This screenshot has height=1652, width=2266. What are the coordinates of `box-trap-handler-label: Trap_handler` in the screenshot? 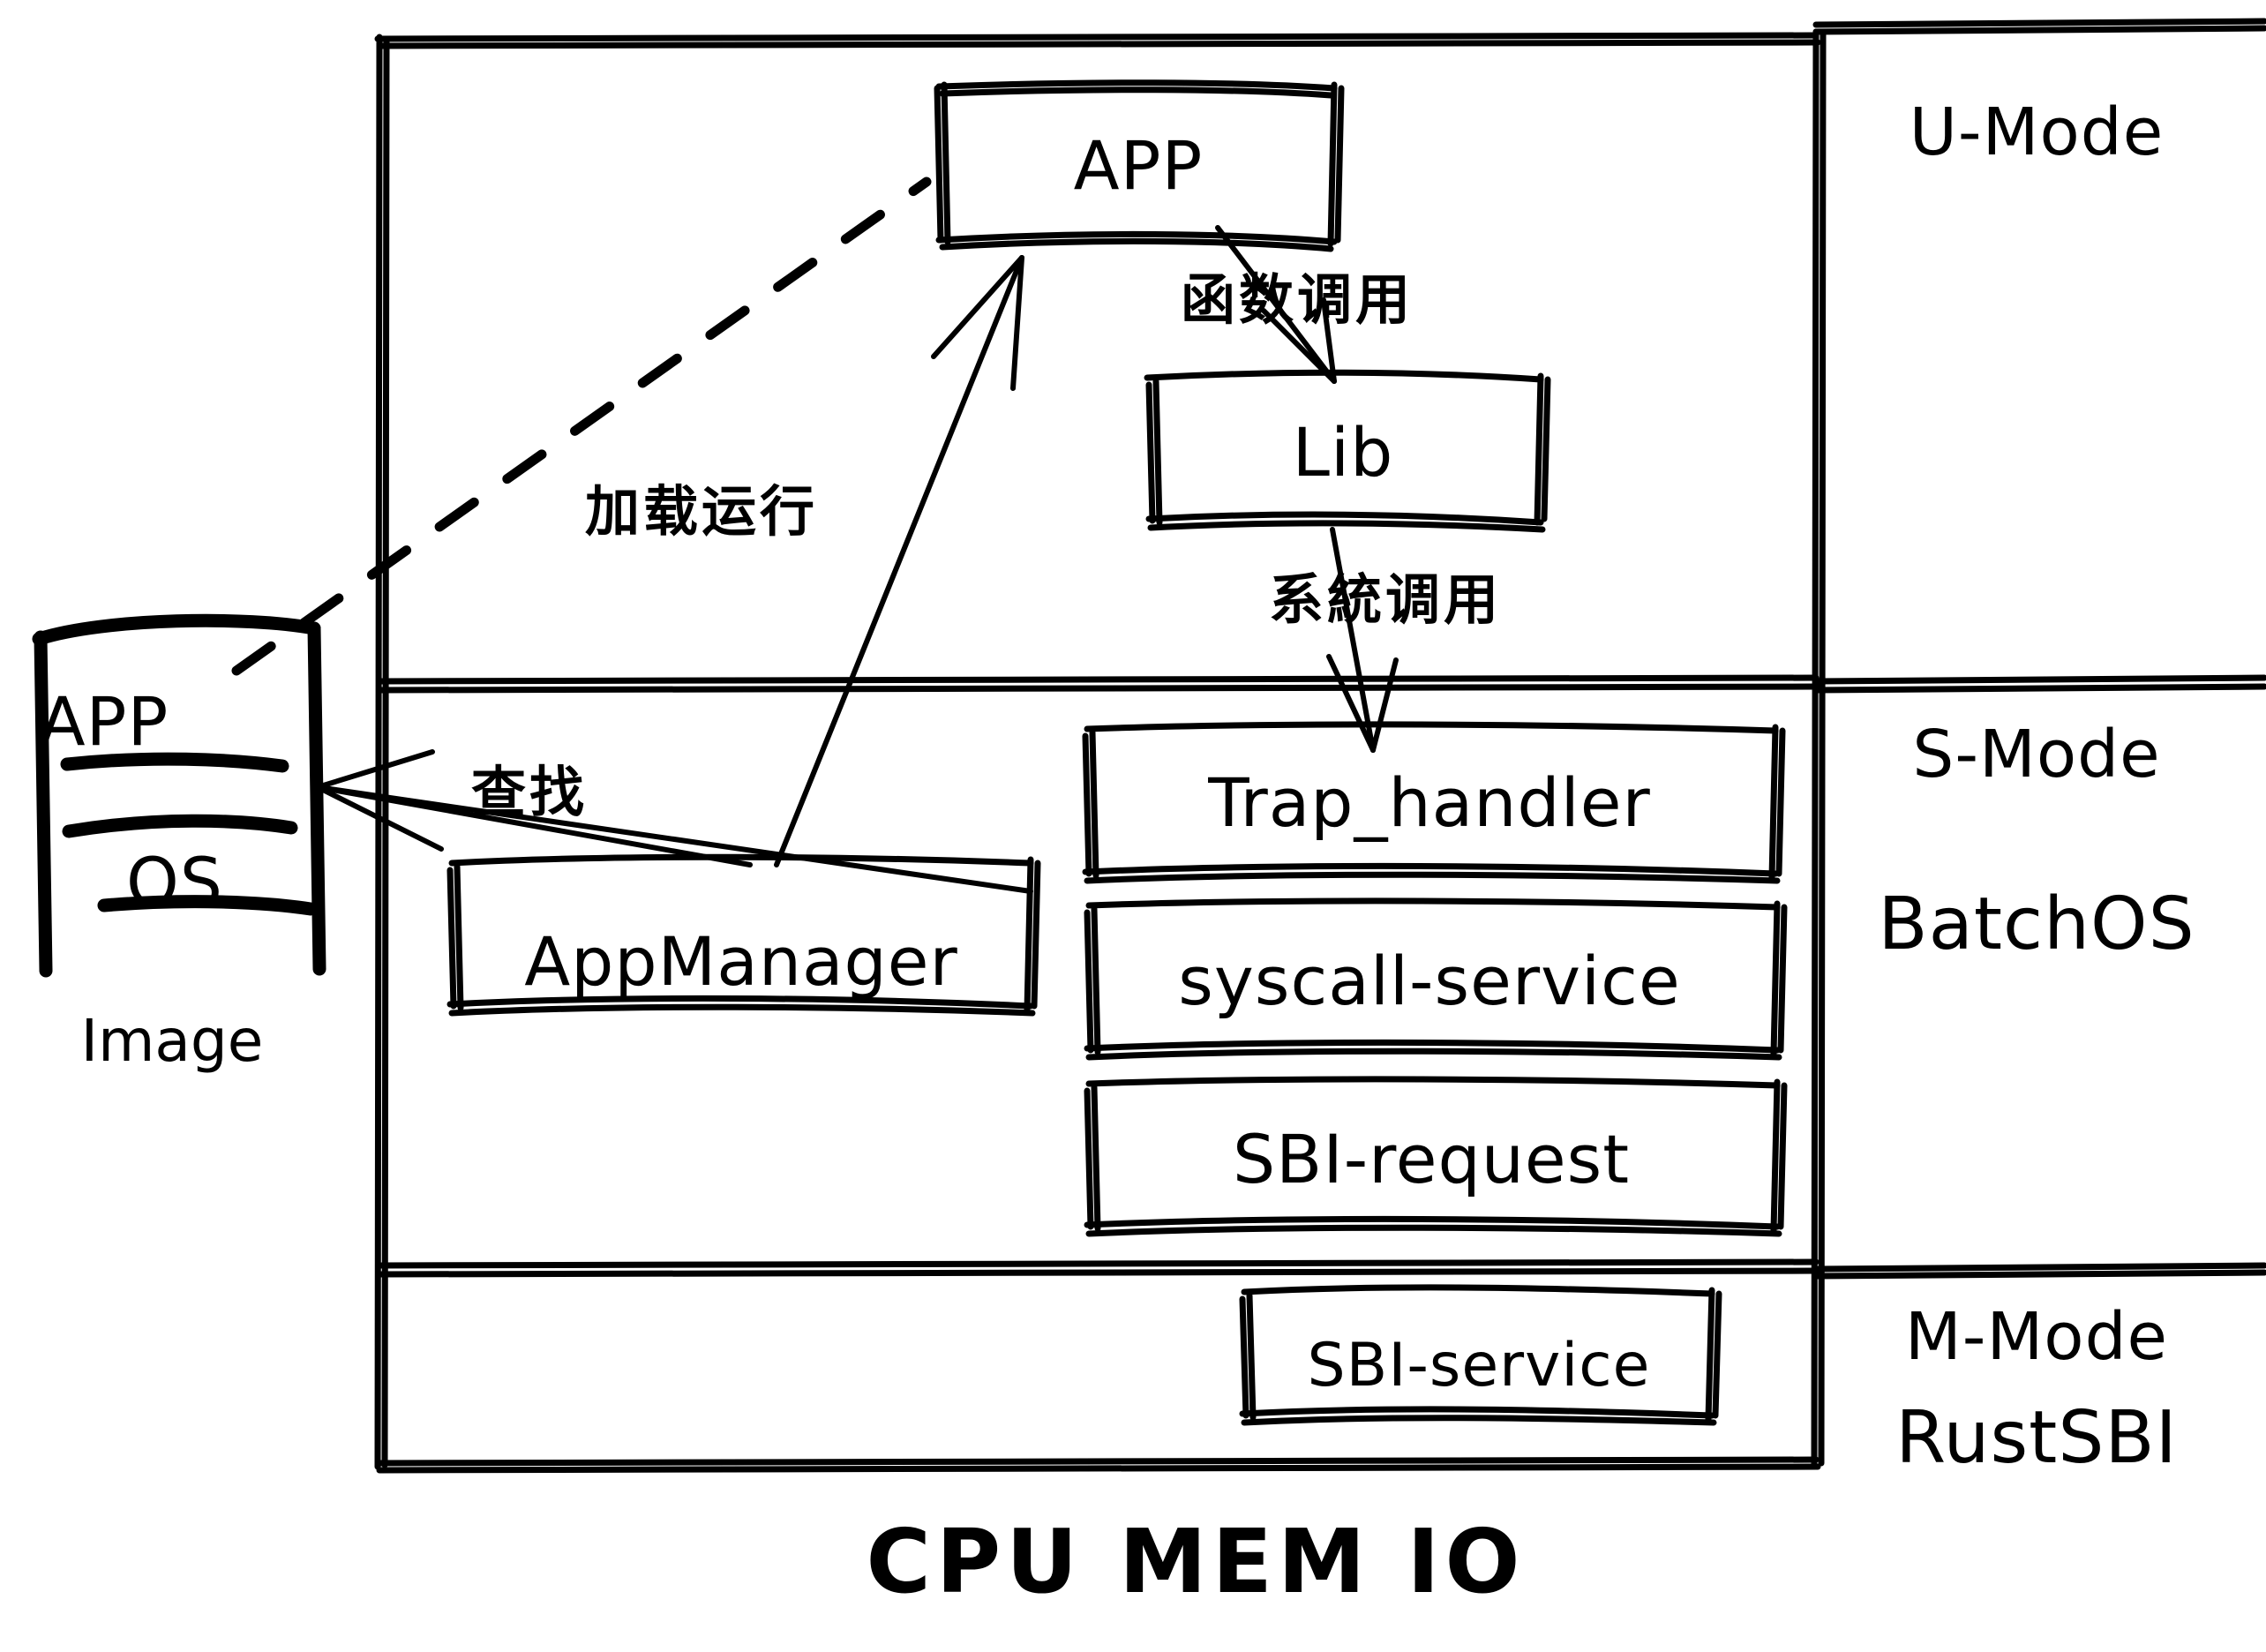 It's located at (1429, 803).